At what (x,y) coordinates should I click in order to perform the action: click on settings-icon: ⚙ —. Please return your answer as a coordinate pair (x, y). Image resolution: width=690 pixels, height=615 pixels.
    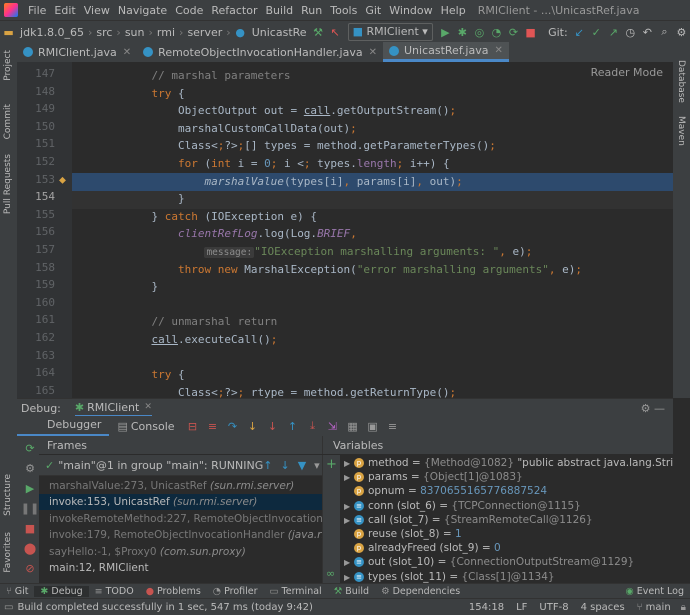
    Looking at the image, I should click on (657, 408).